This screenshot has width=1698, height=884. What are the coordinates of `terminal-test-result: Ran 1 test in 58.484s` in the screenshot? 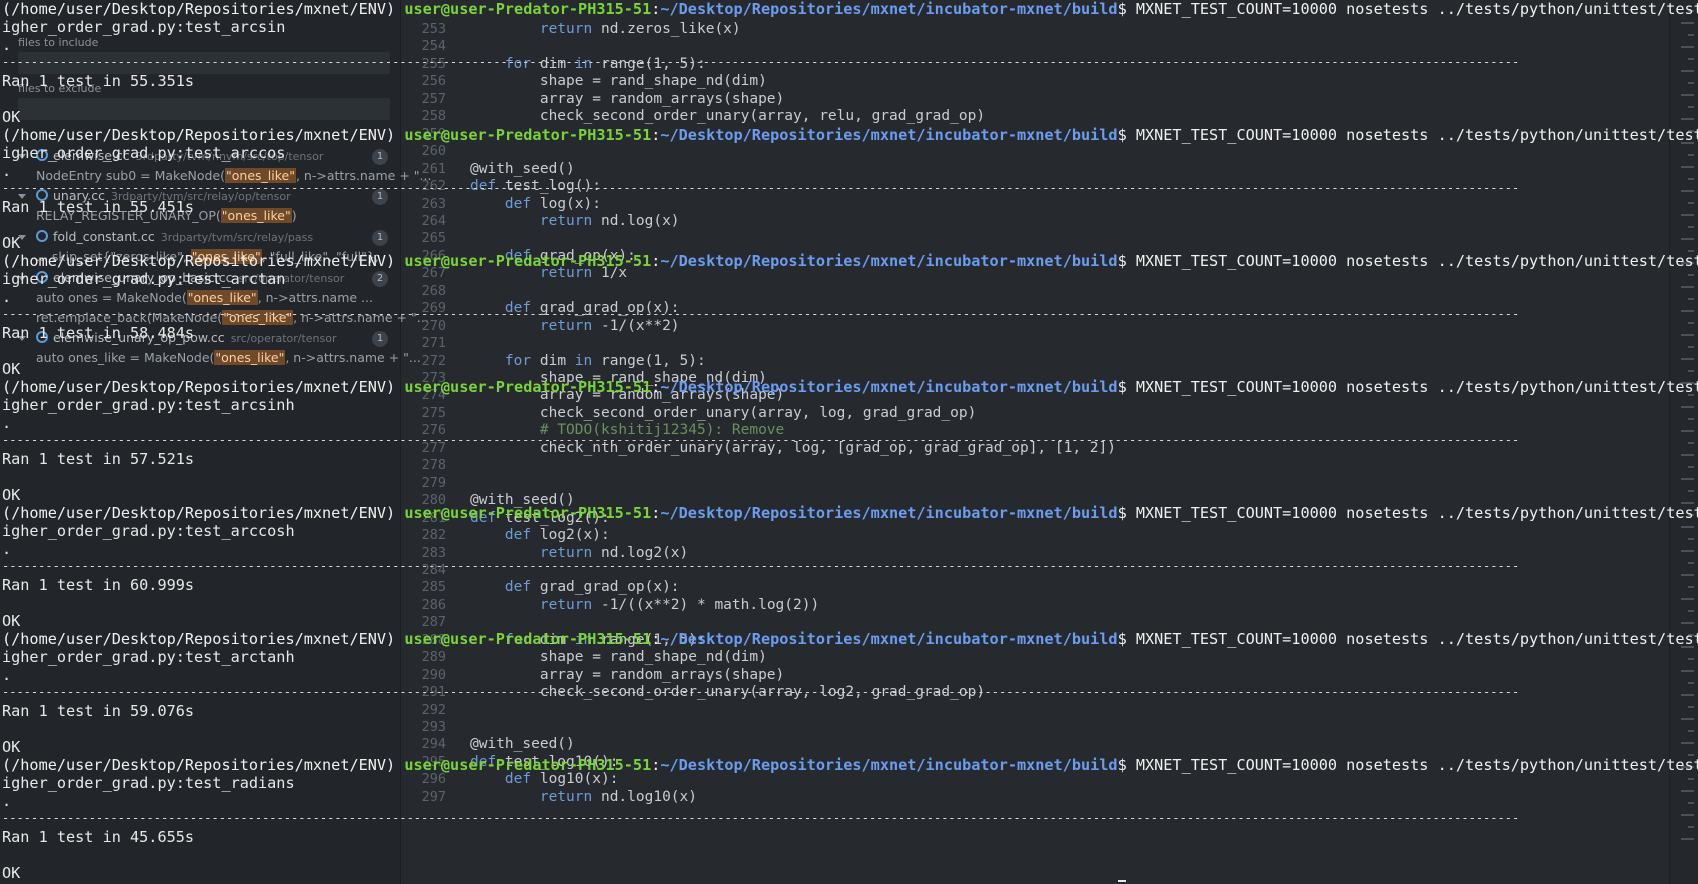 It's located at (98, 333).